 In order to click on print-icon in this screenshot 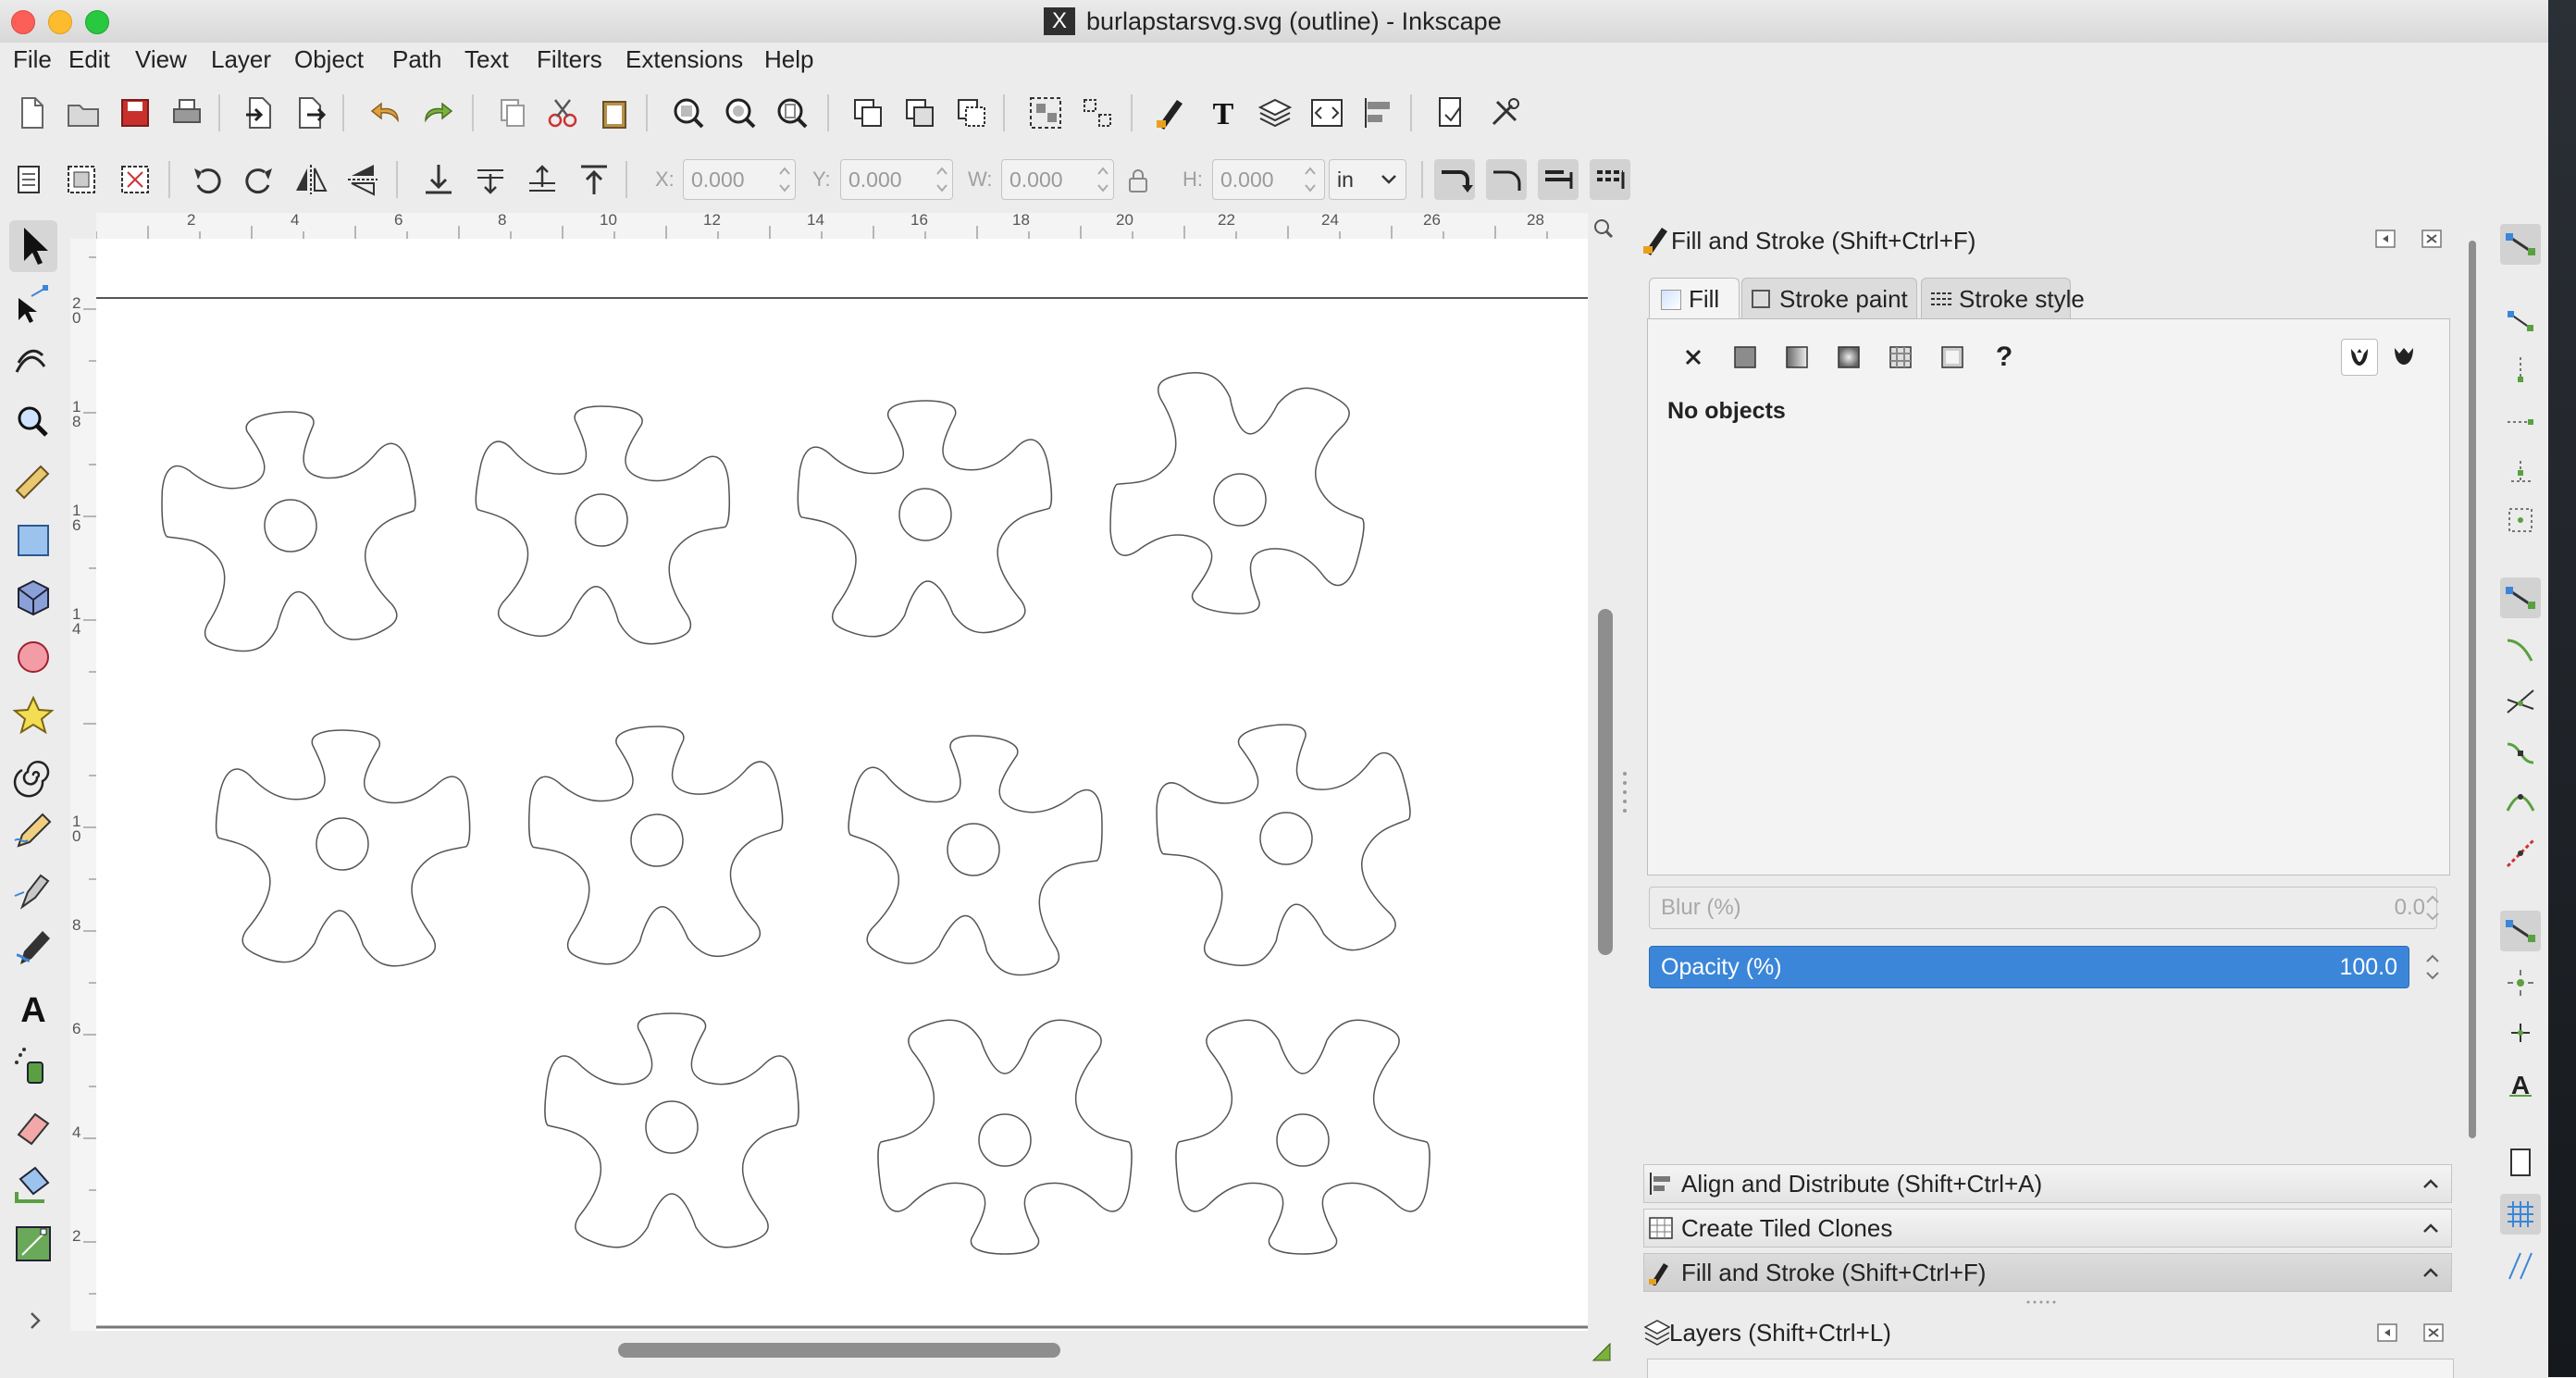, I will do `click(187, 113)`.